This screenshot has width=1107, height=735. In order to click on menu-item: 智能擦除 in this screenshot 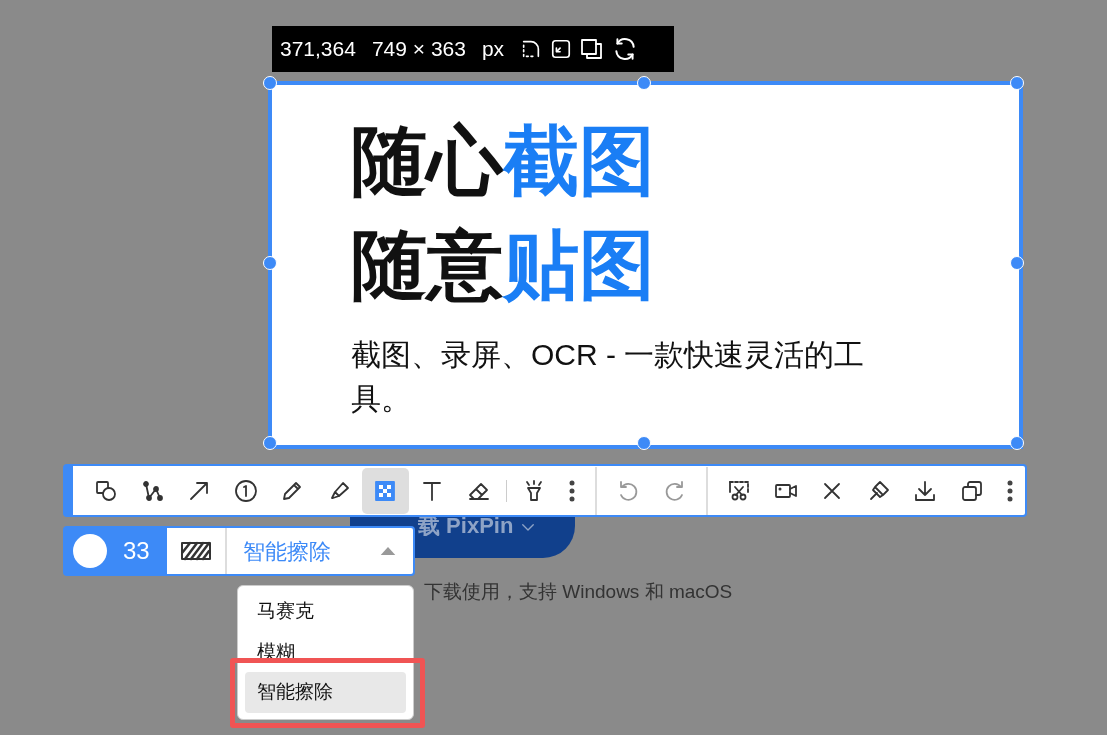, I will do `click(325, 692)`.